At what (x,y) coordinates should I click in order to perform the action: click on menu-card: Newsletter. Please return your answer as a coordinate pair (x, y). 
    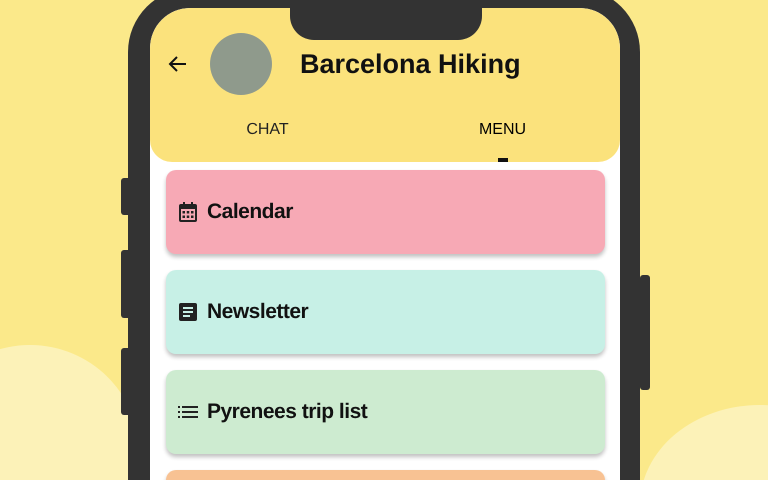
    Looking at the image, I should click on (385, 312).